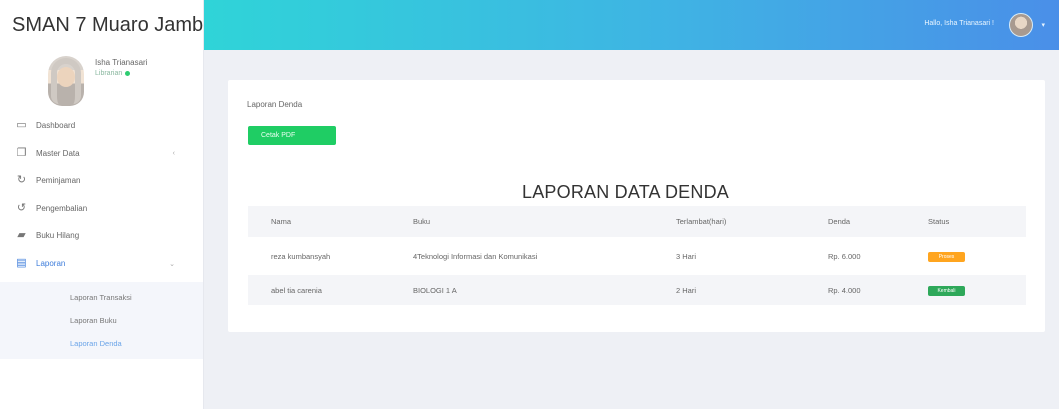 The width and height of the screenshot is (1059, 409). What do you see at coordinates (21, 235) in the screenshot?
I see `book-icon: ▰` at bounding box center [21, 235].